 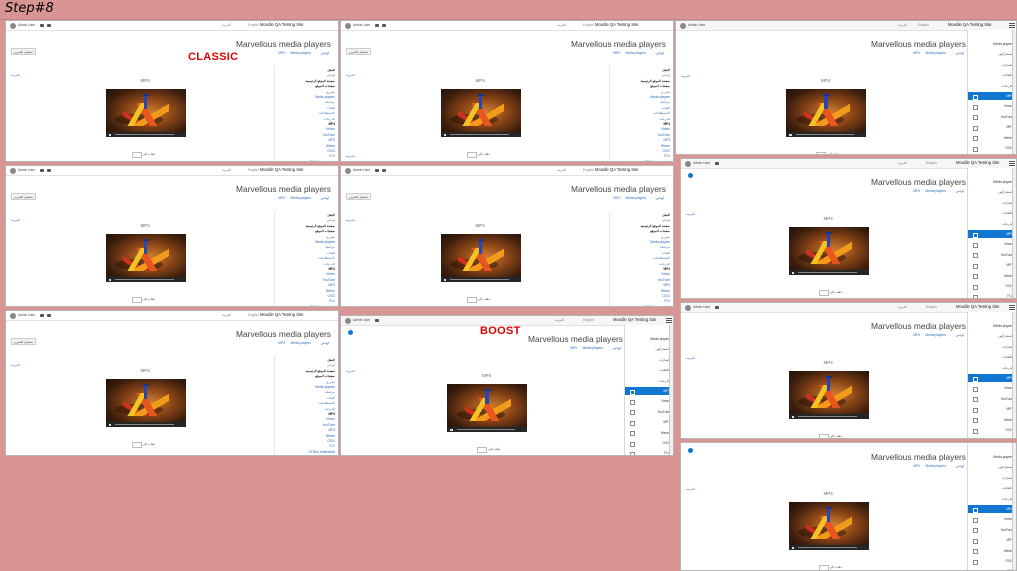 I want to click on hamburger-icon, so click(x=1012, y=25).